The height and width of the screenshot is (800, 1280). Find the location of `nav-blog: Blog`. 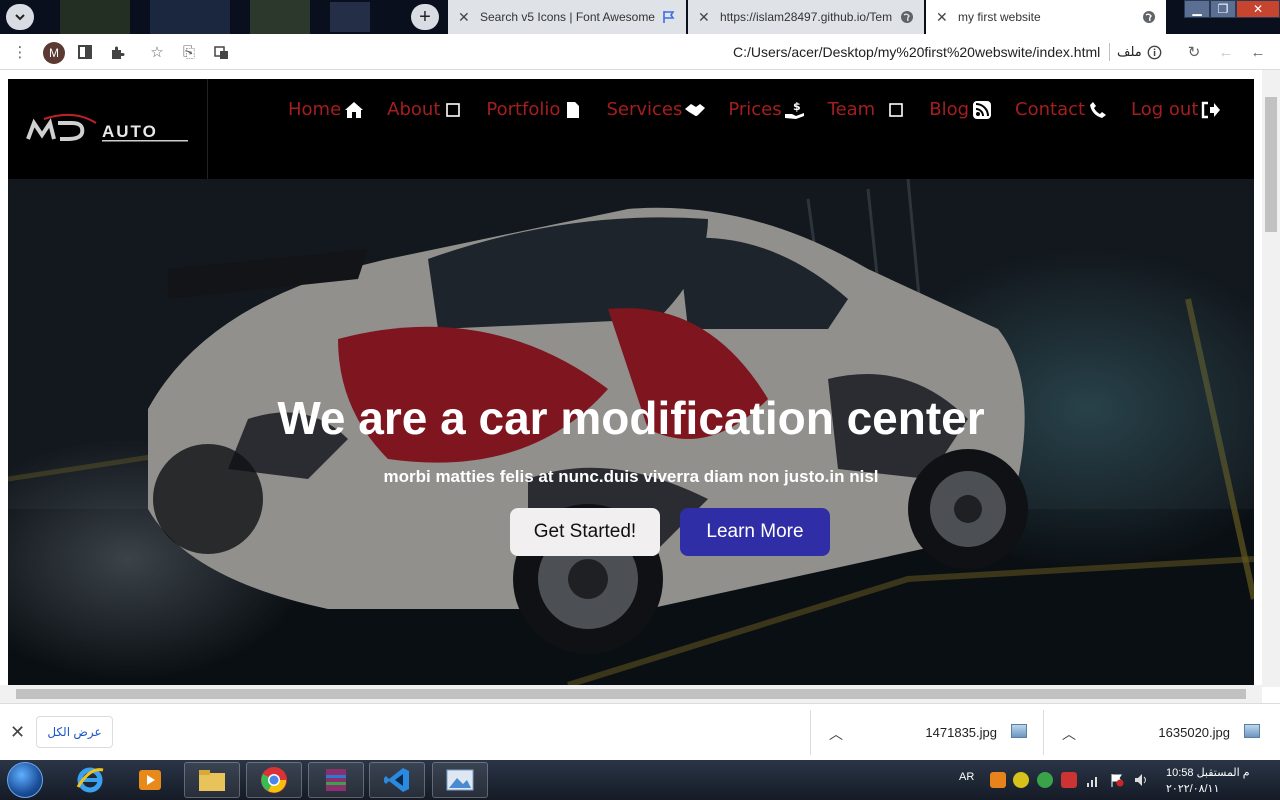

nav-blog: Blog is located at coordinates (961, 109).